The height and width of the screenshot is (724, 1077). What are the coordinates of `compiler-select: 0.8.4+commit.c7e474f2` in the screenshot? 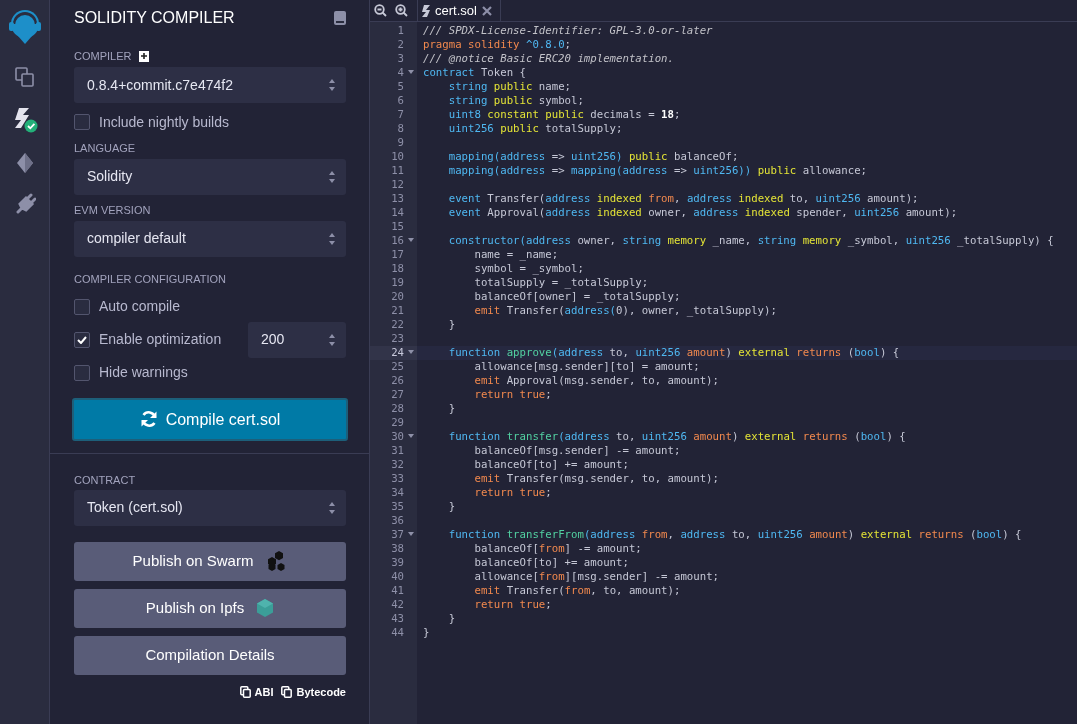 It's located at (210, 85).